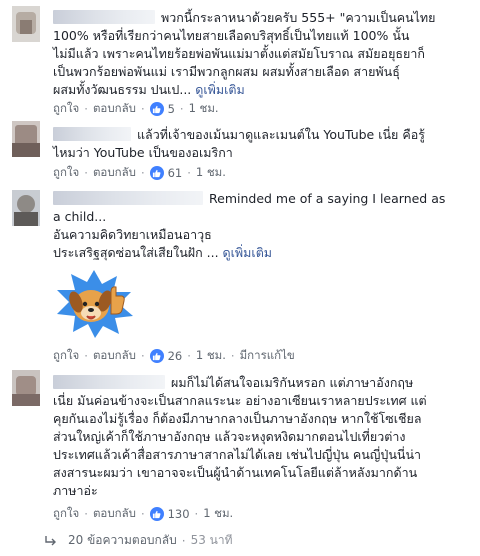  What do you see at coordinates (75, 490) in the screenshot?
I see `comment-text-line: ภาษาอ่ะ` at bounding box center [75, 490].